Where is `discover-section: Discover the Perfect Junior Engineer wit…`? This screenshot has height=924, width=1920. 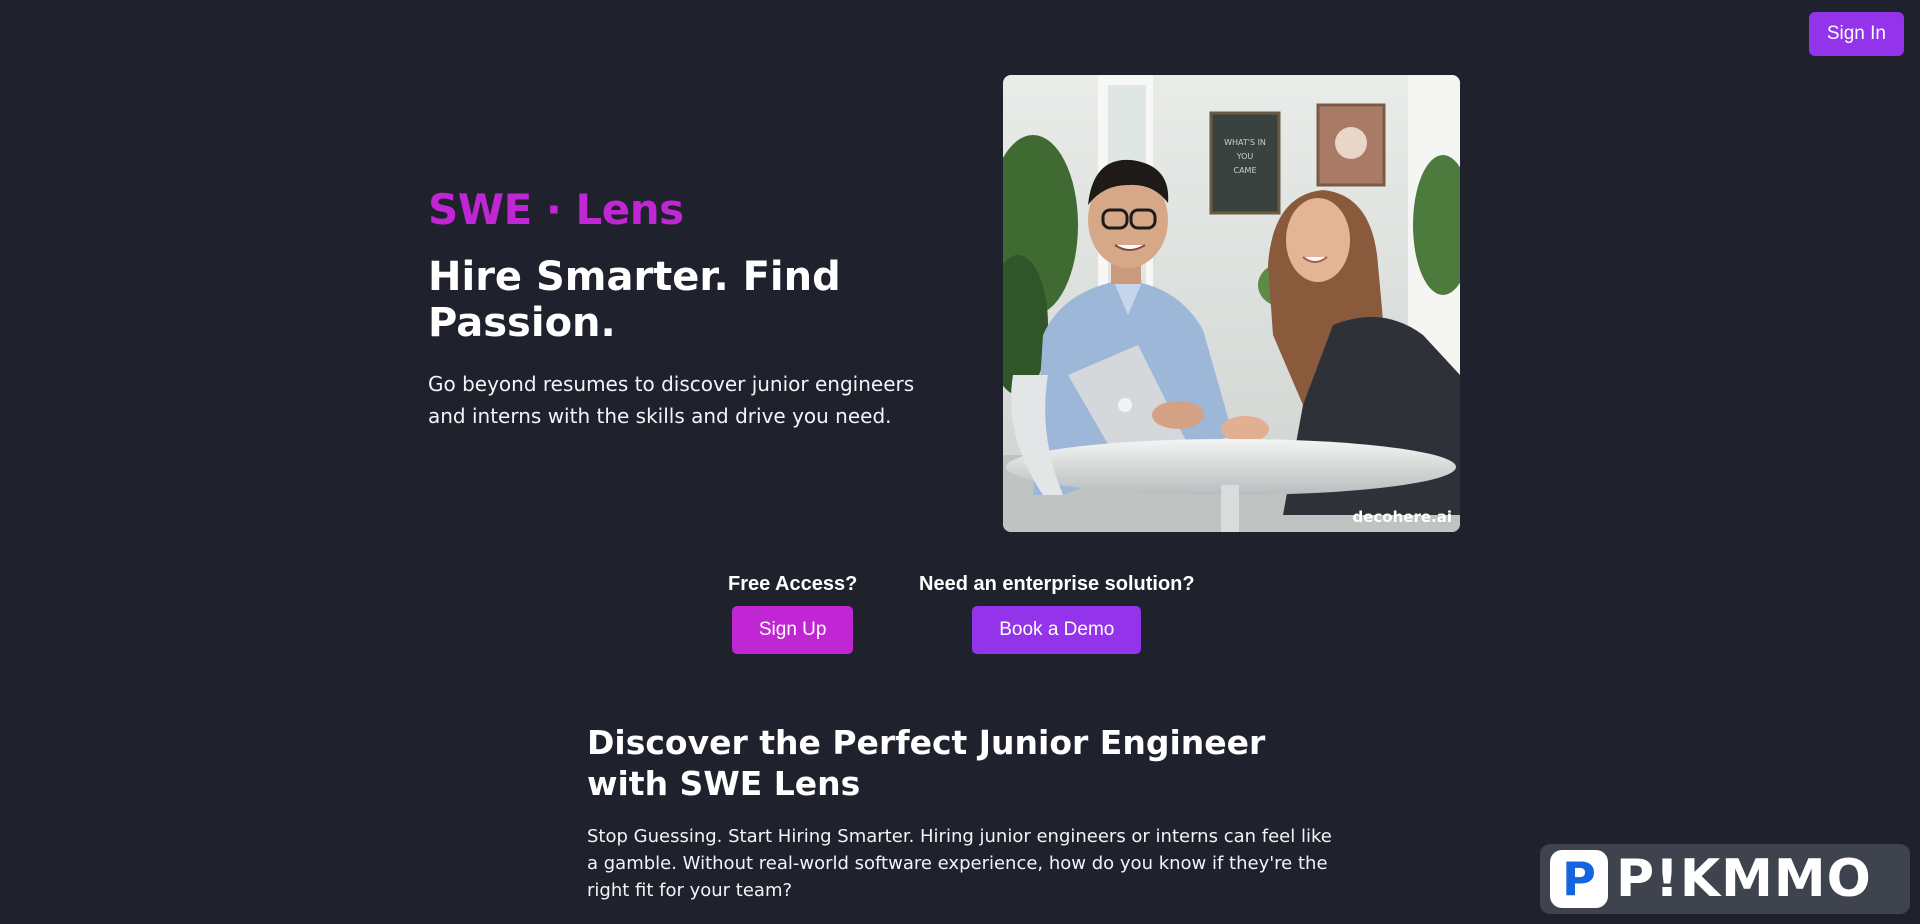 discover-section: Discover the Perfect Junior Engineer wit… is located at coordinates (967, 813).